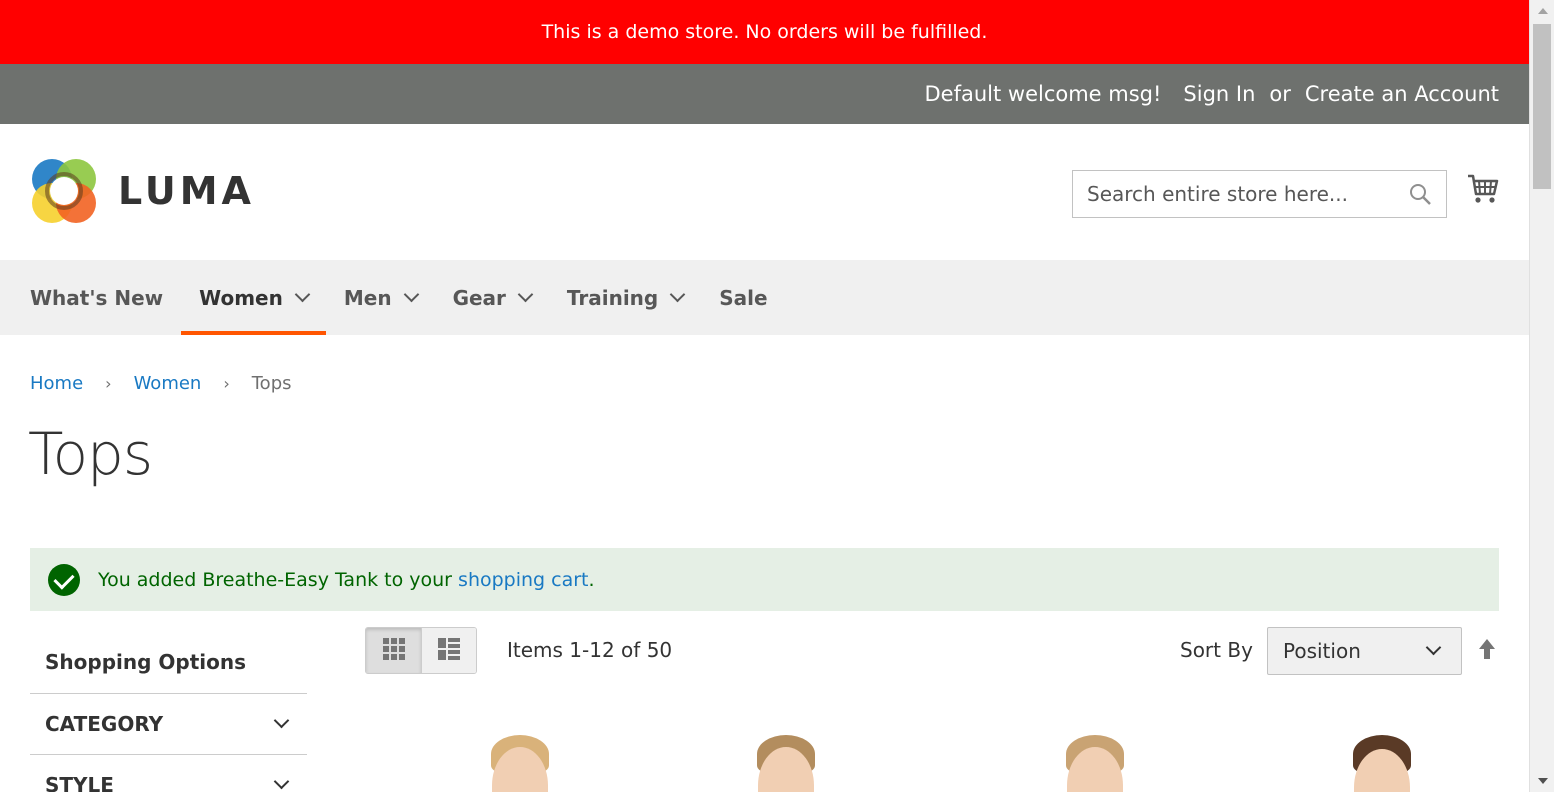 This screenshot has height=792, width=1554. I want to click on page-title: Tops, so click(90, 454).